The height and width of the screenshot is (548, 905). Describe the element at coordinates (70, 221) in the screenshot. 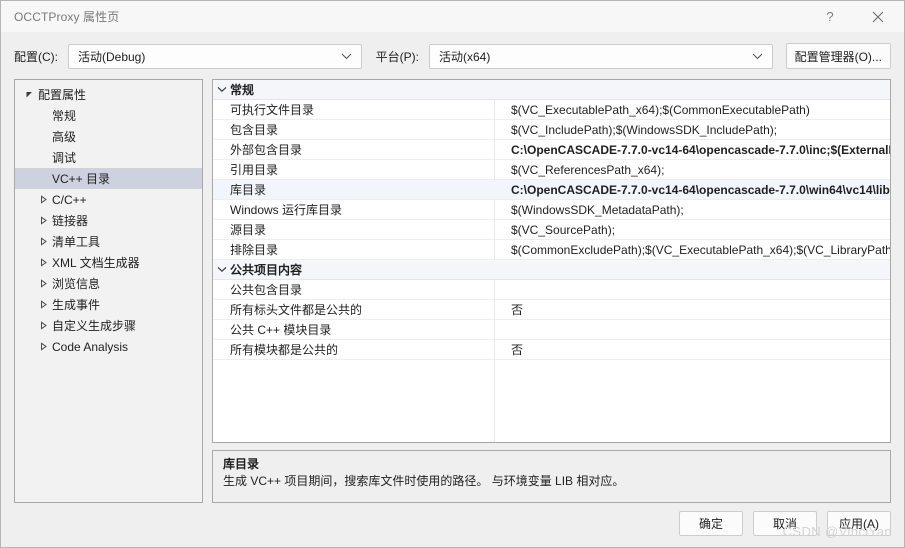

I see `sidebar-item-label: 链接器` at that location.